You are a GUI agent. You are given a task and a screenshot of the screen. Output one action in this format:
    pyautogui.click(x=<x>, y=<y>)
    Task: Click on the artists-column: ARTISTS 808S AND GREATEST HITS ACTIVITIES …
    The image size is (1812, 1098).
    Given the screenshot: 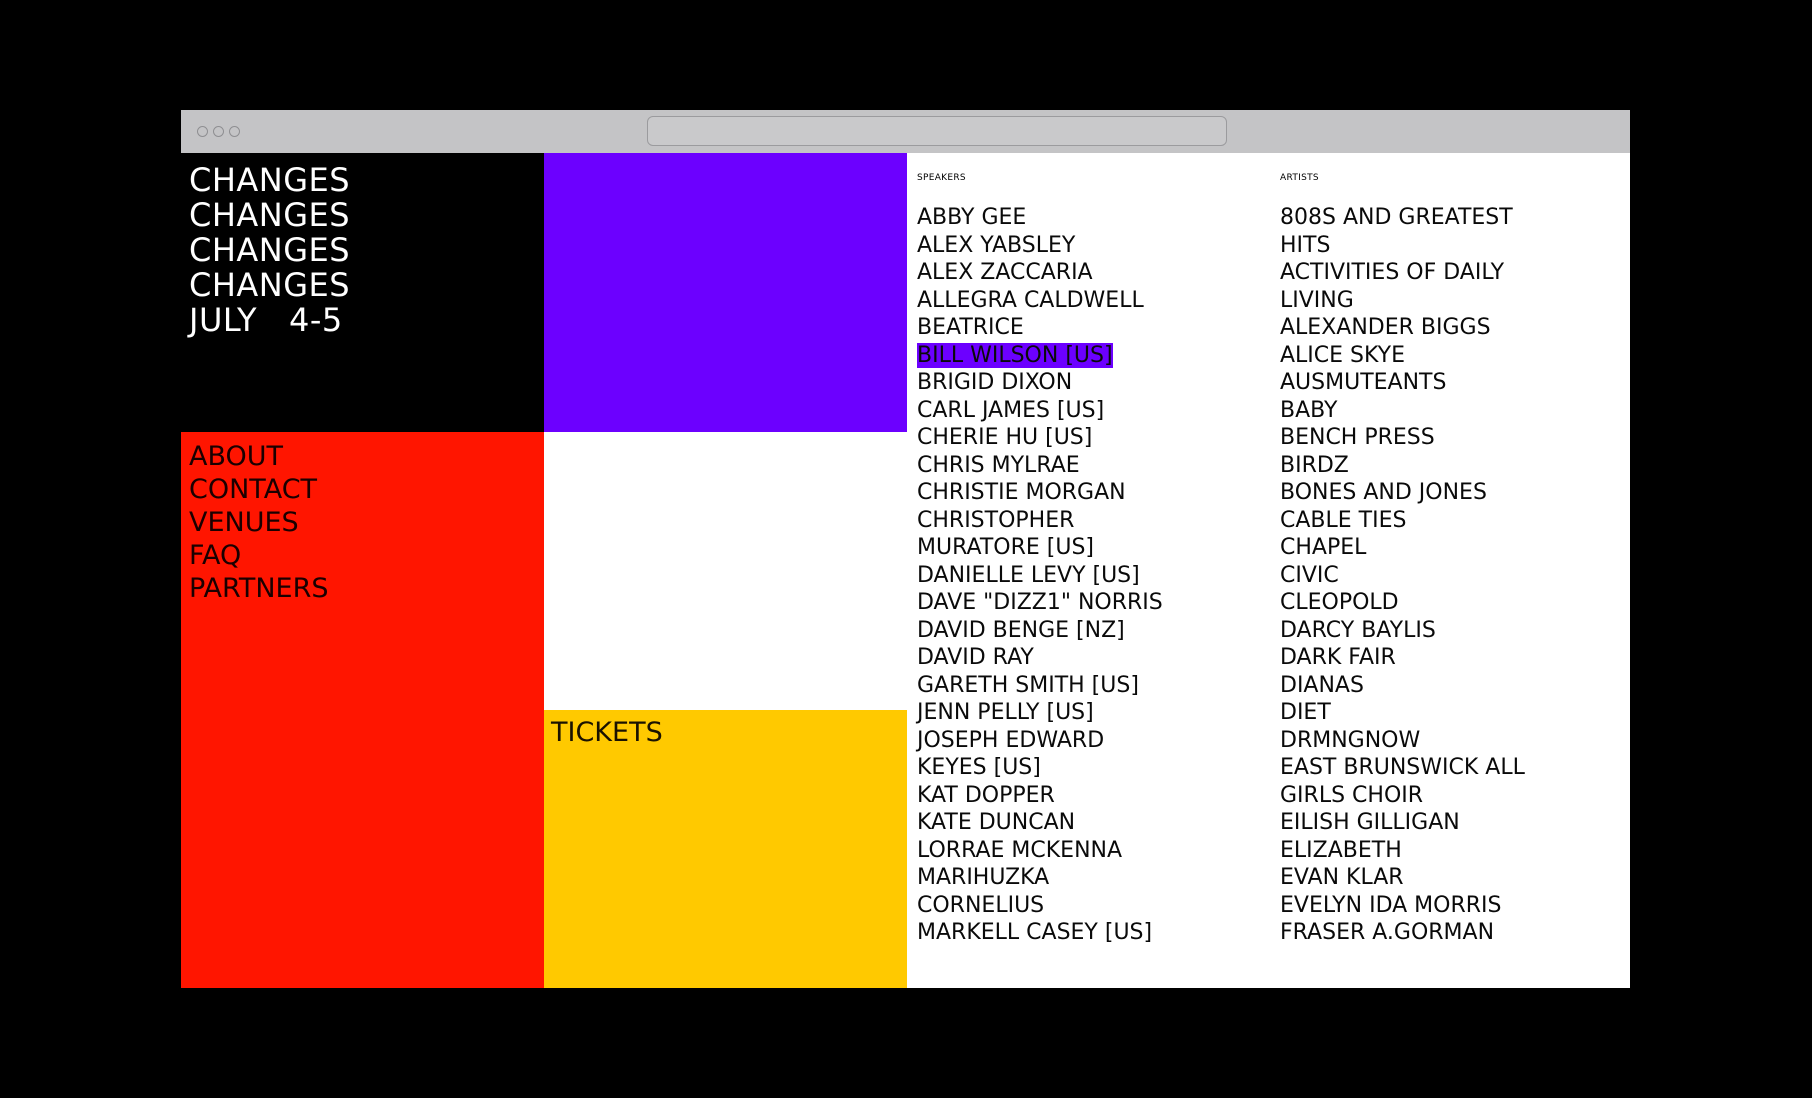 What is the action you would take?
    pyautogui.click(x=1402, y=550)
    